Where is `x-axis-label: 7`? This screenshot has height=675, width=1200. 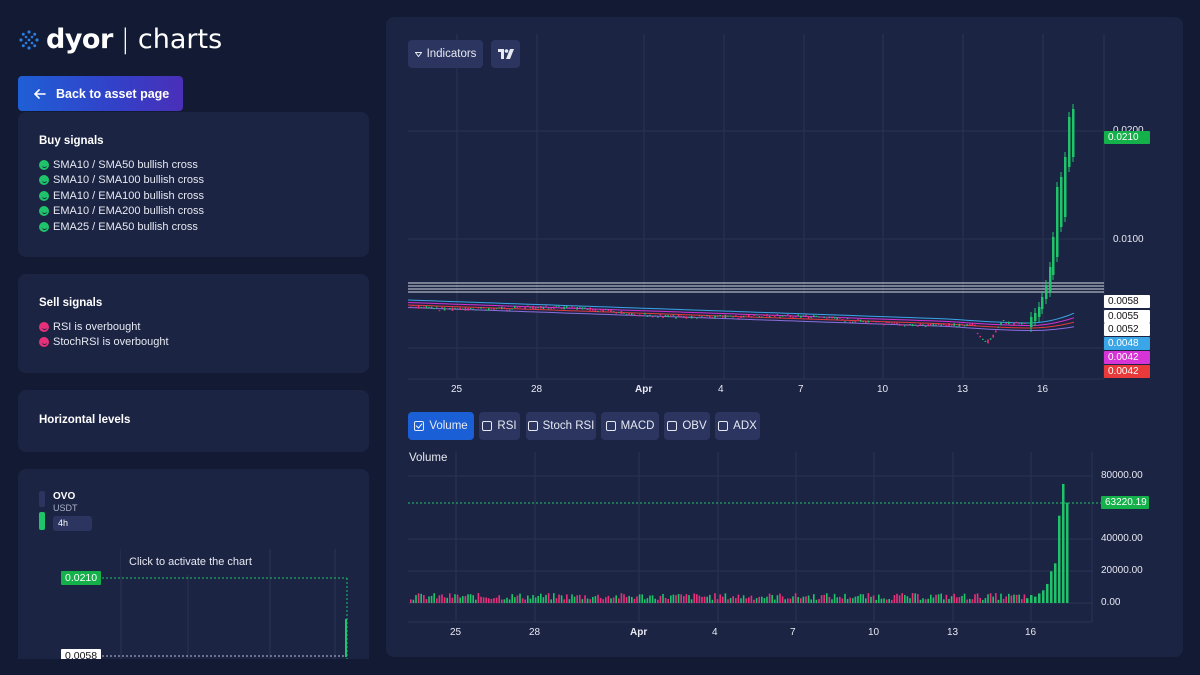 x-axis-label: 7 is located at coordinates (793, 632).